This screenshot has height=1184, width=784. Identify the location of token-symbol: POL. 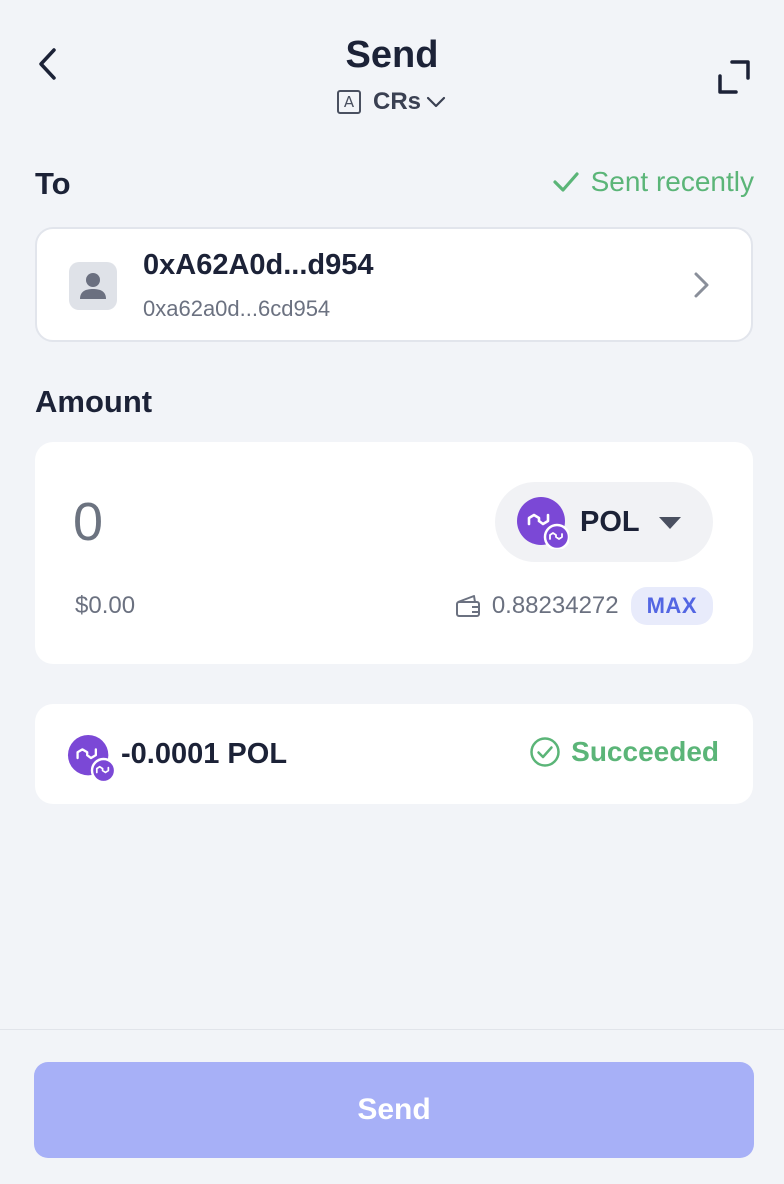
(610, 522).